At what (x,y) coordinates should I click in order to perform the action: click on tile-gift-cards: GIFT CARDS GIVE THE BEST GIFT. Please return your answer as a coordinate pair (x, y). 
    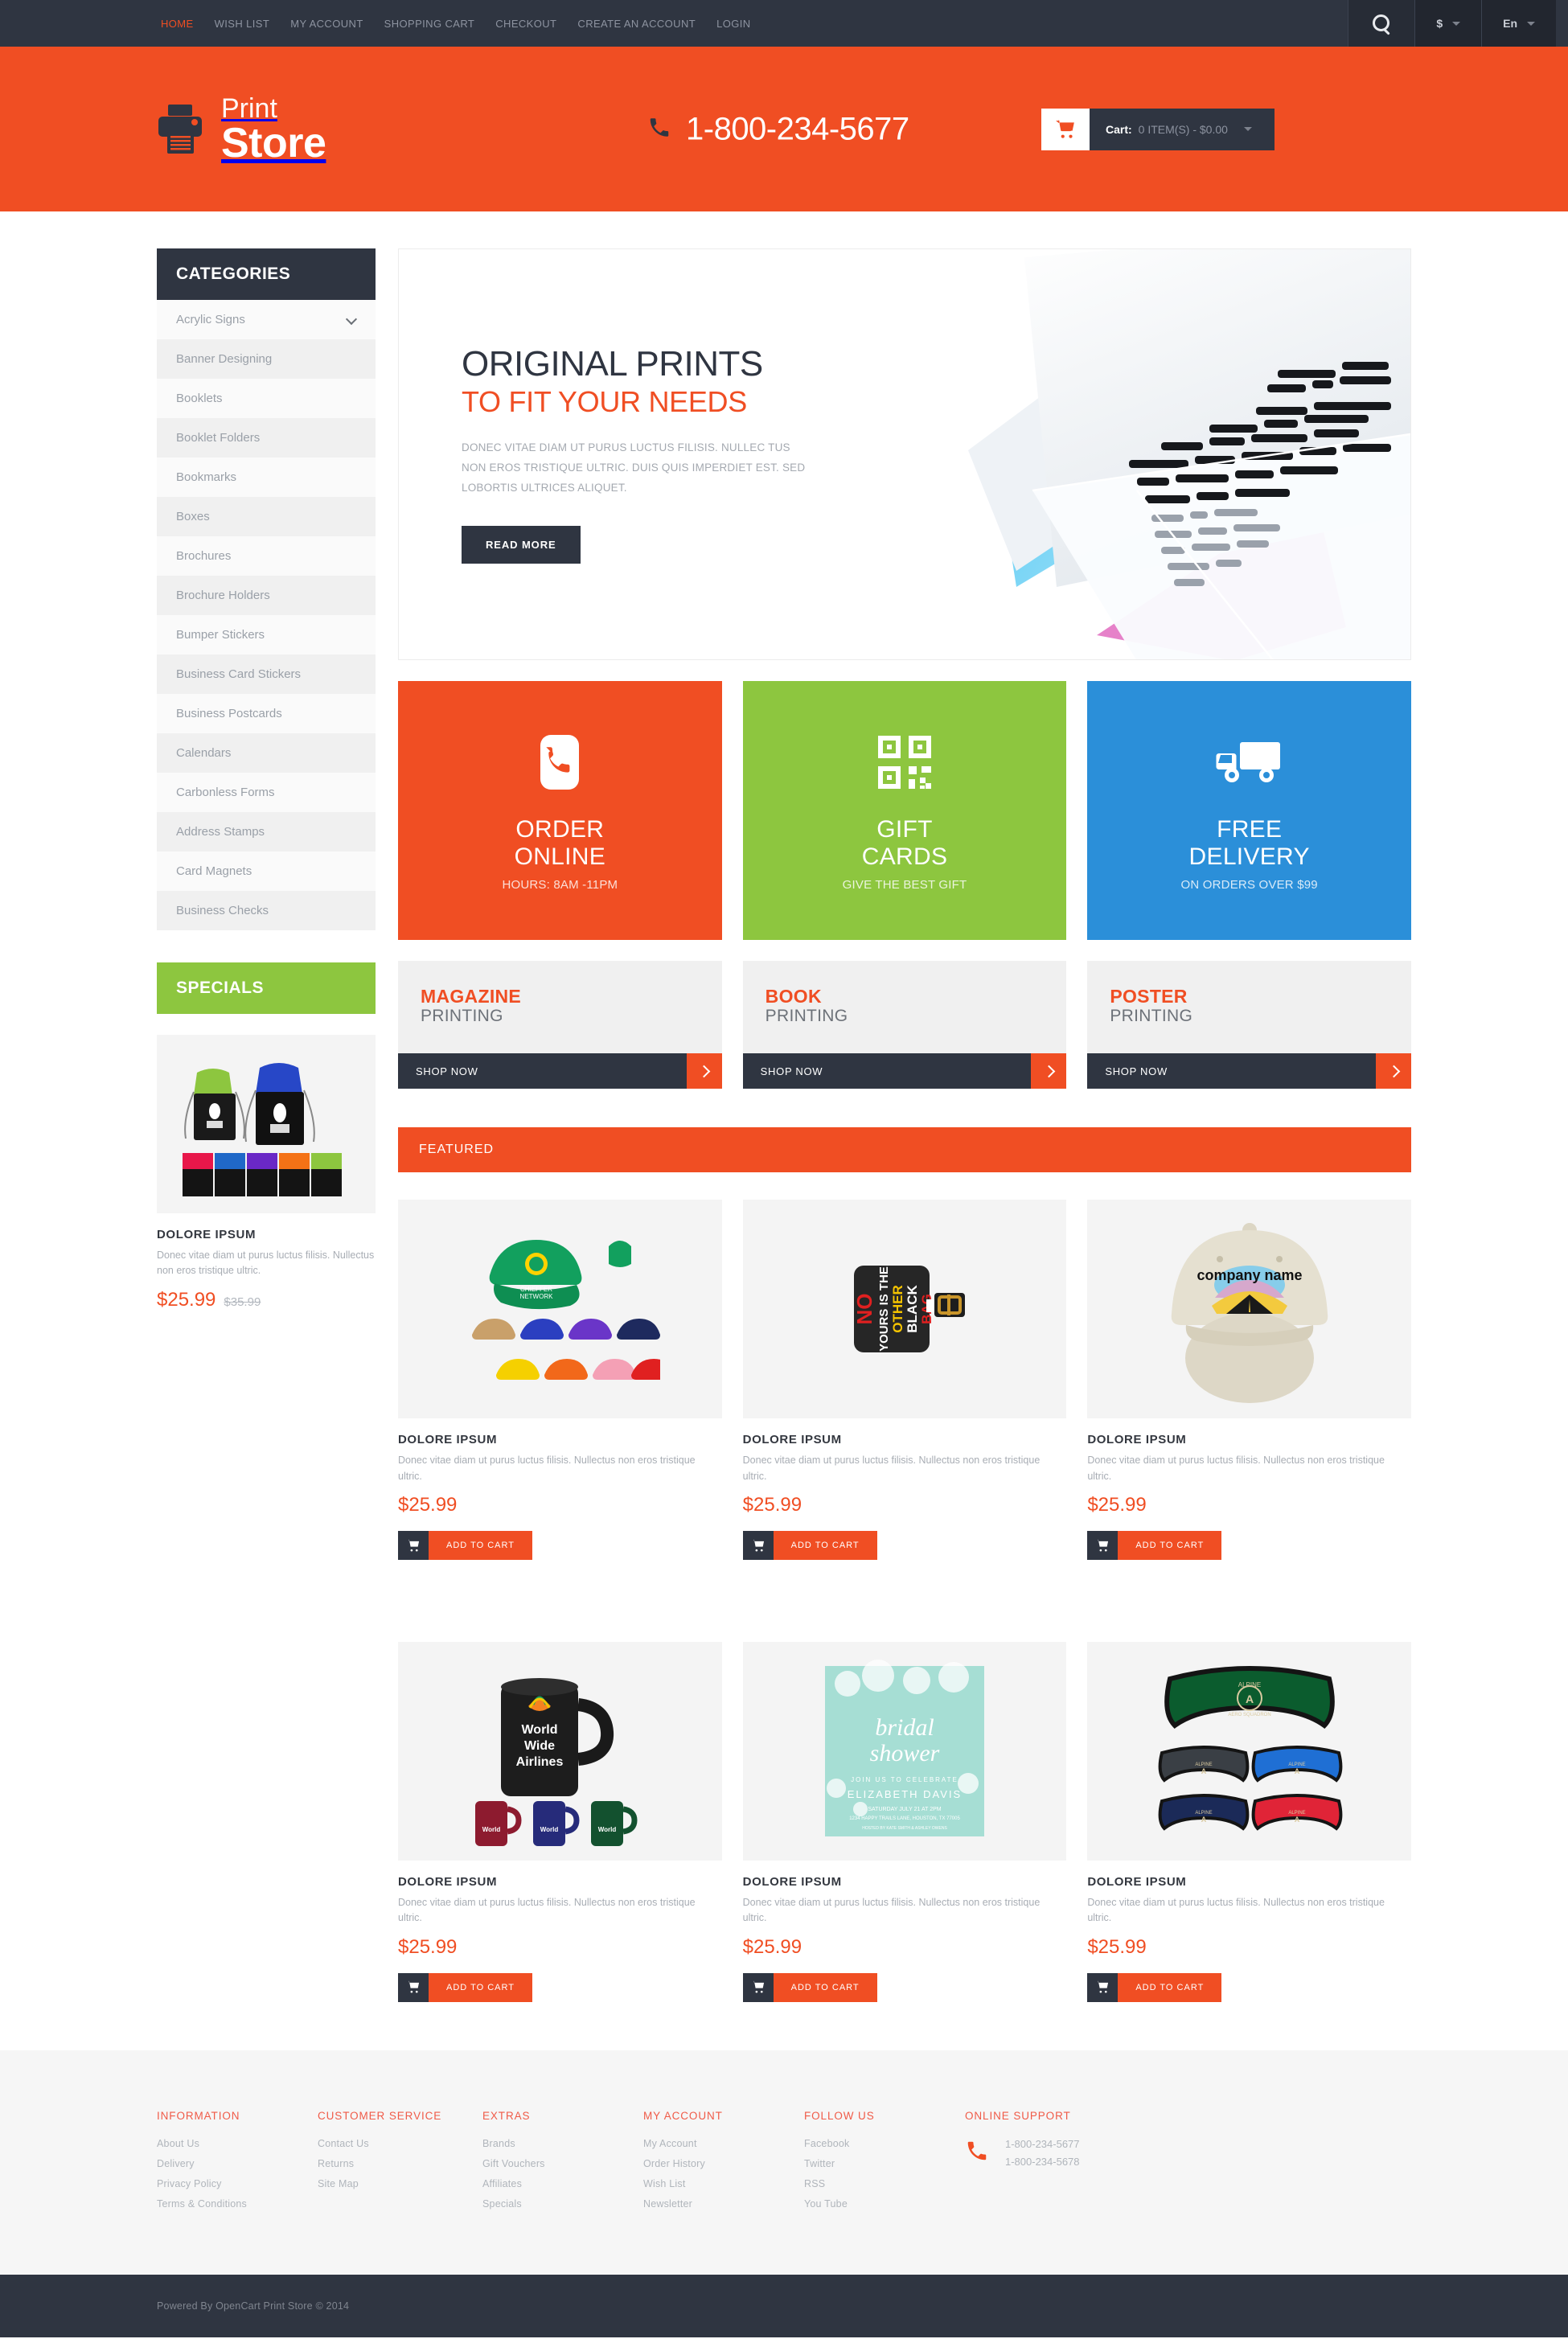
    Looking at the image, I should click on (904, 810).